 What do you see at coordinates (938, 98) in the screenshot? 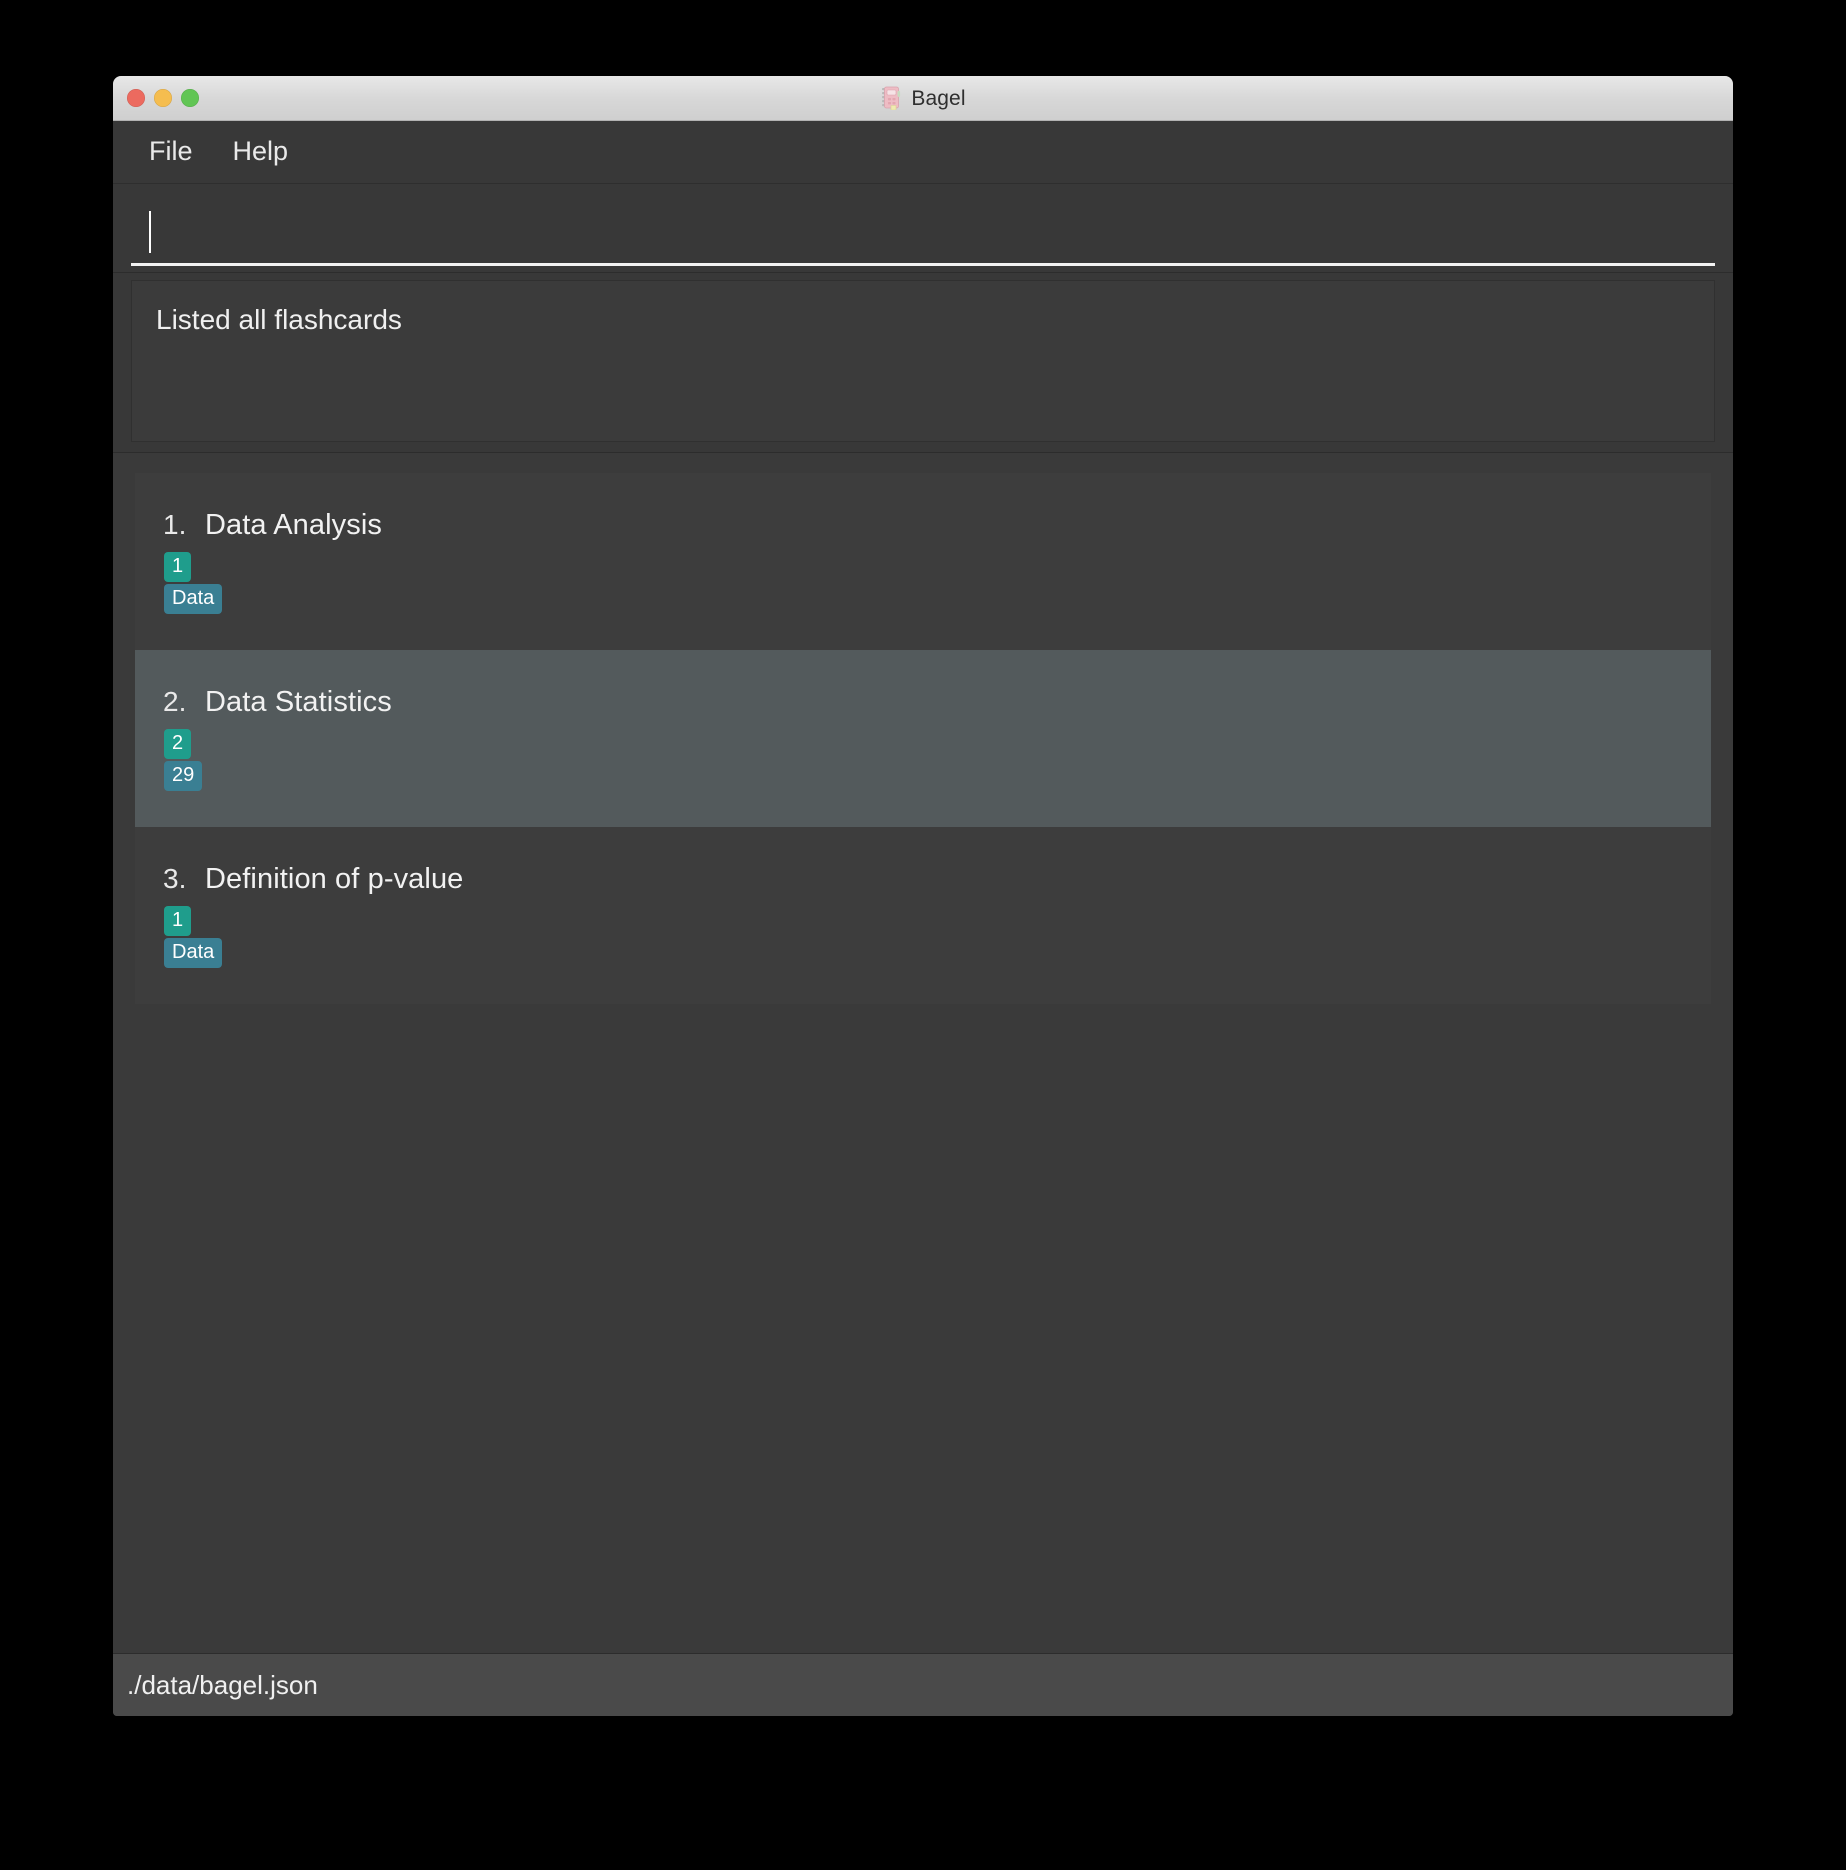
I see `window-title: Bagel` at bounding box center [938, 98].